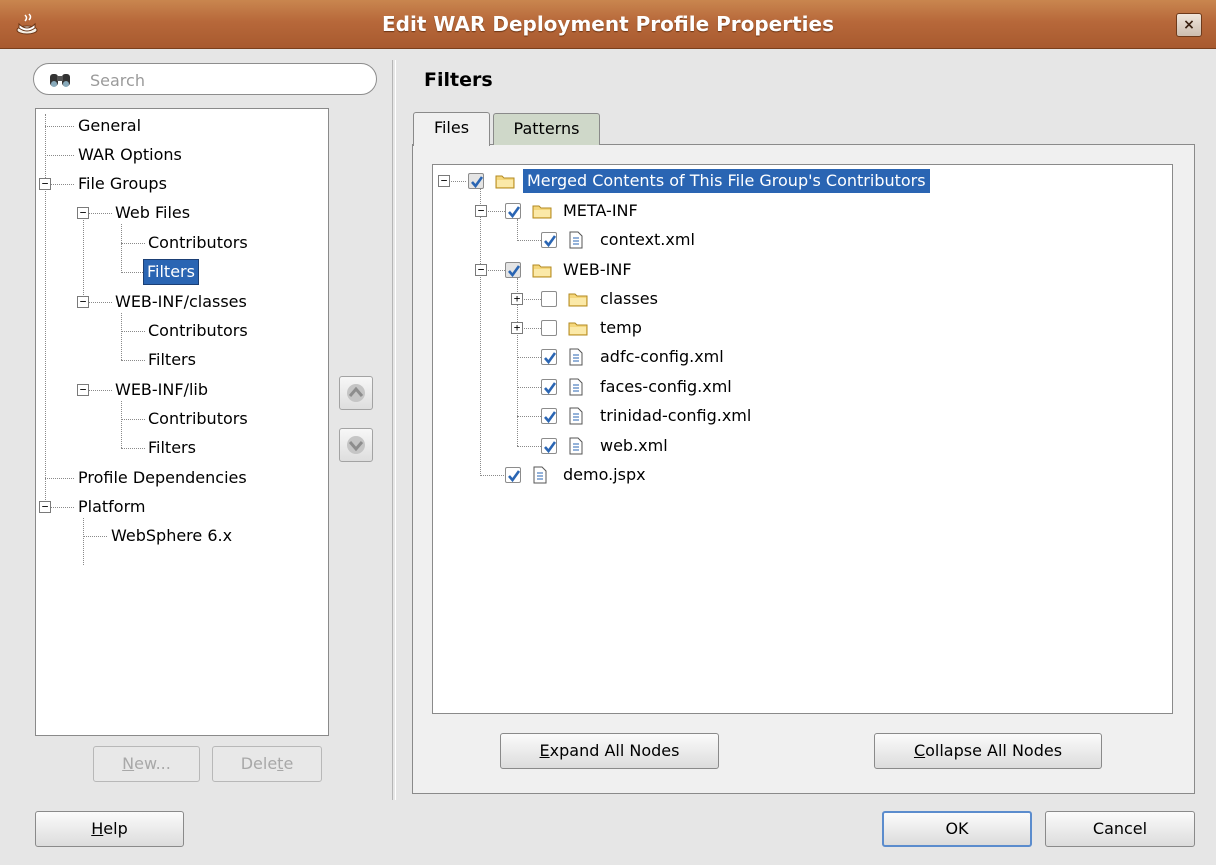 This screenshot has width=1216, height=865. What do you see at coordinates (111, 507) in the screenshot?
I see `nav-item-platform: Platform` at bounding box center [111, 507].